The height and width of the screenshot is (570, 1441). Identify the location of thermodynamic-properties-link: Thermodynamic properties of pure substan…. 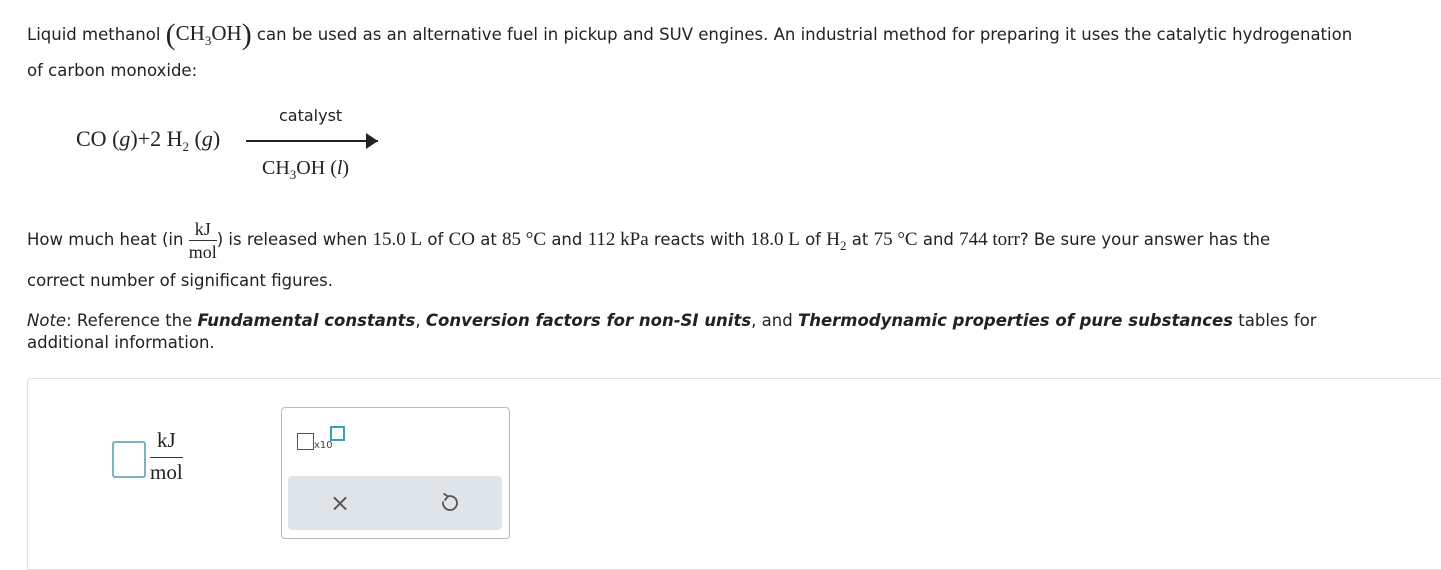
(1015, 320).